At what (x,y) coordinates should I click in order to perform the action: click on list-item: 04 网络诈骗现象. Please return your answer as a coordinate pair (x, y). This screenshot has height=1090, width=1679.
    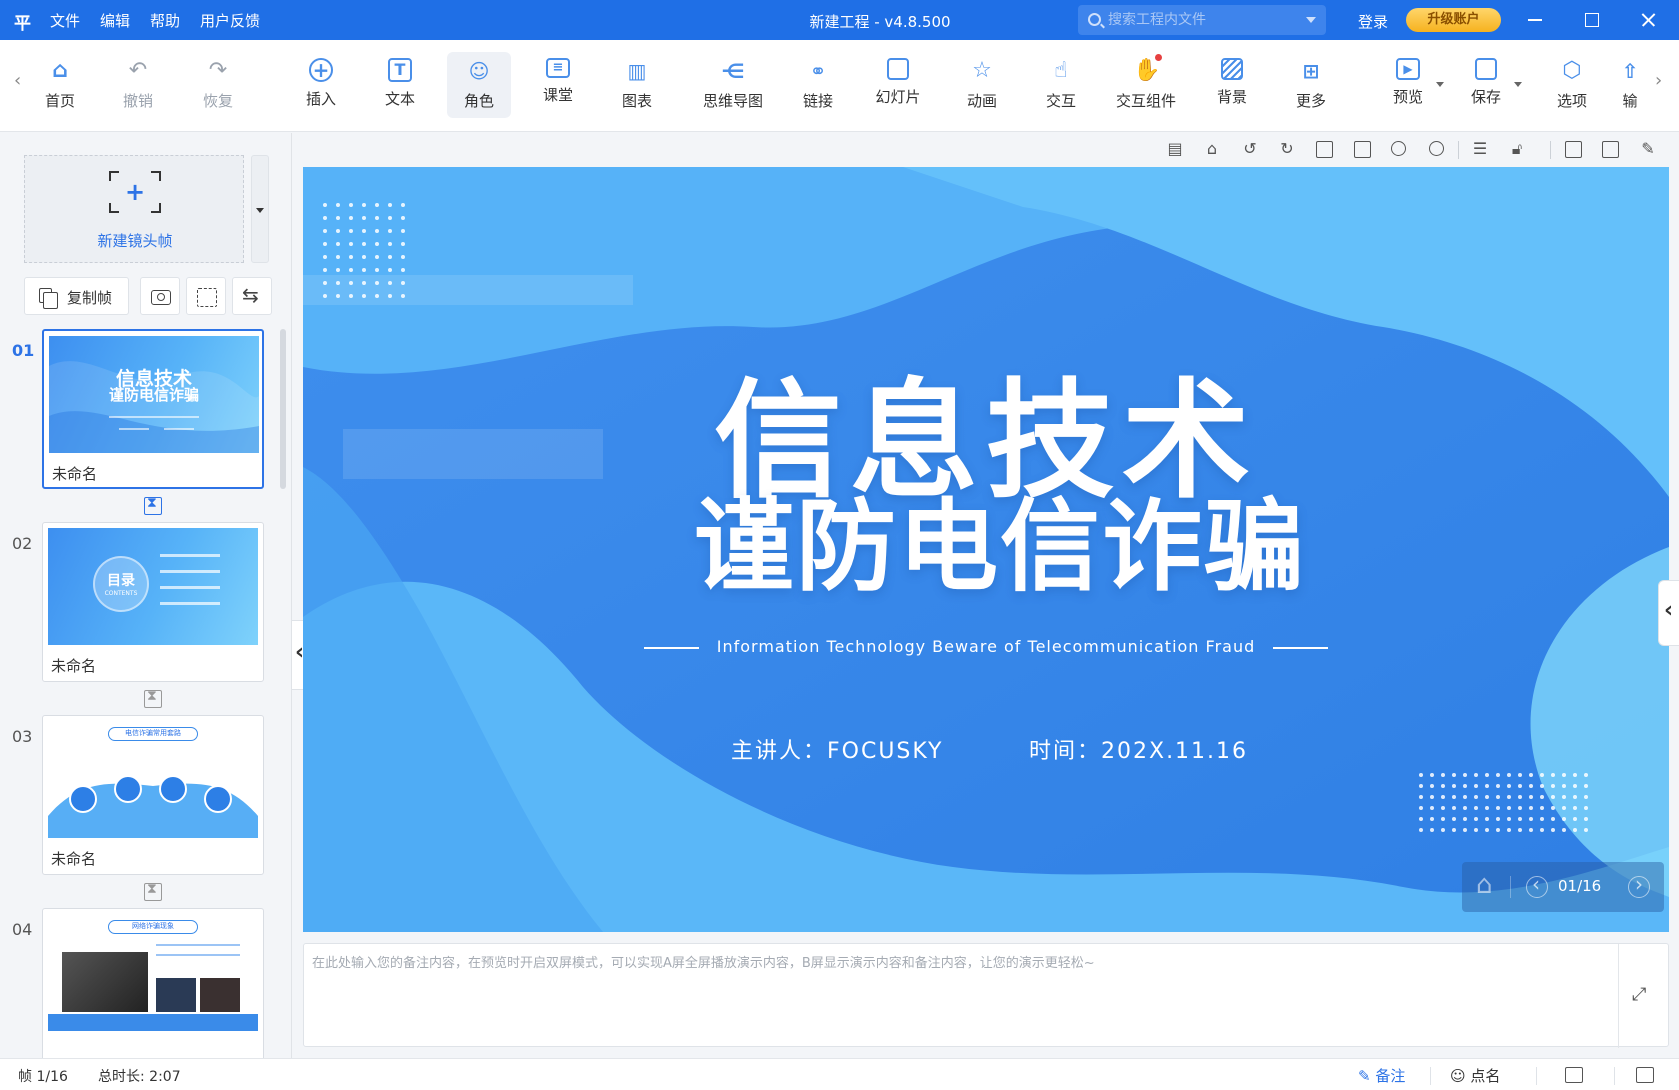
    Looking at the image, I should click on (146, 983).